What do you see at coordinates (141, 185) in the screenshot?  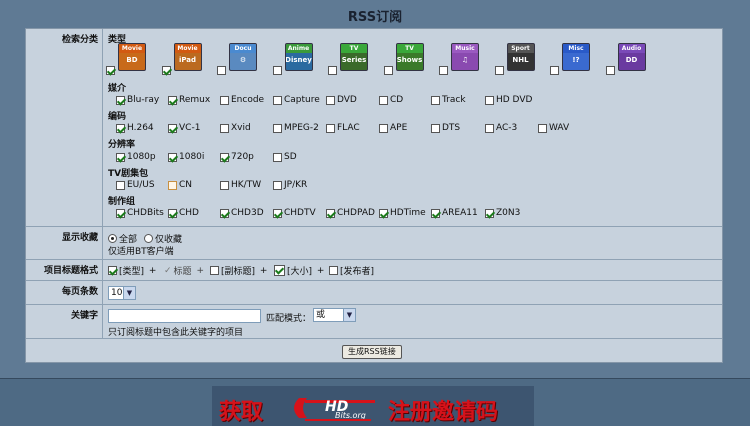 I see `tvpack-label: EU/US` at bounding box center [141, 185].